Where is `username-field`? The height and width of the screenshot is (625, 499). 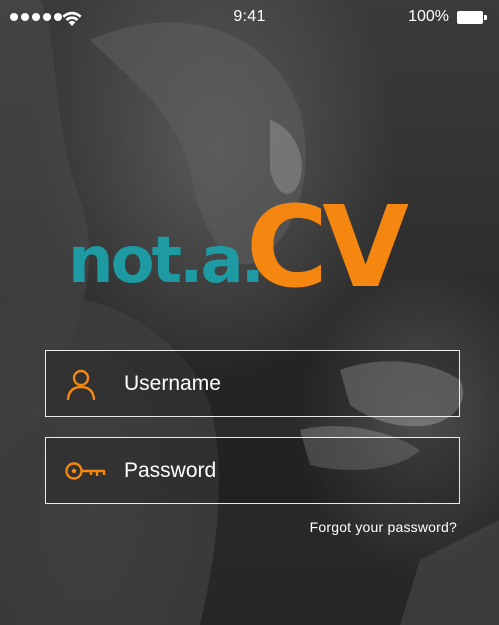 username-field is located at coordinates (252, 383).